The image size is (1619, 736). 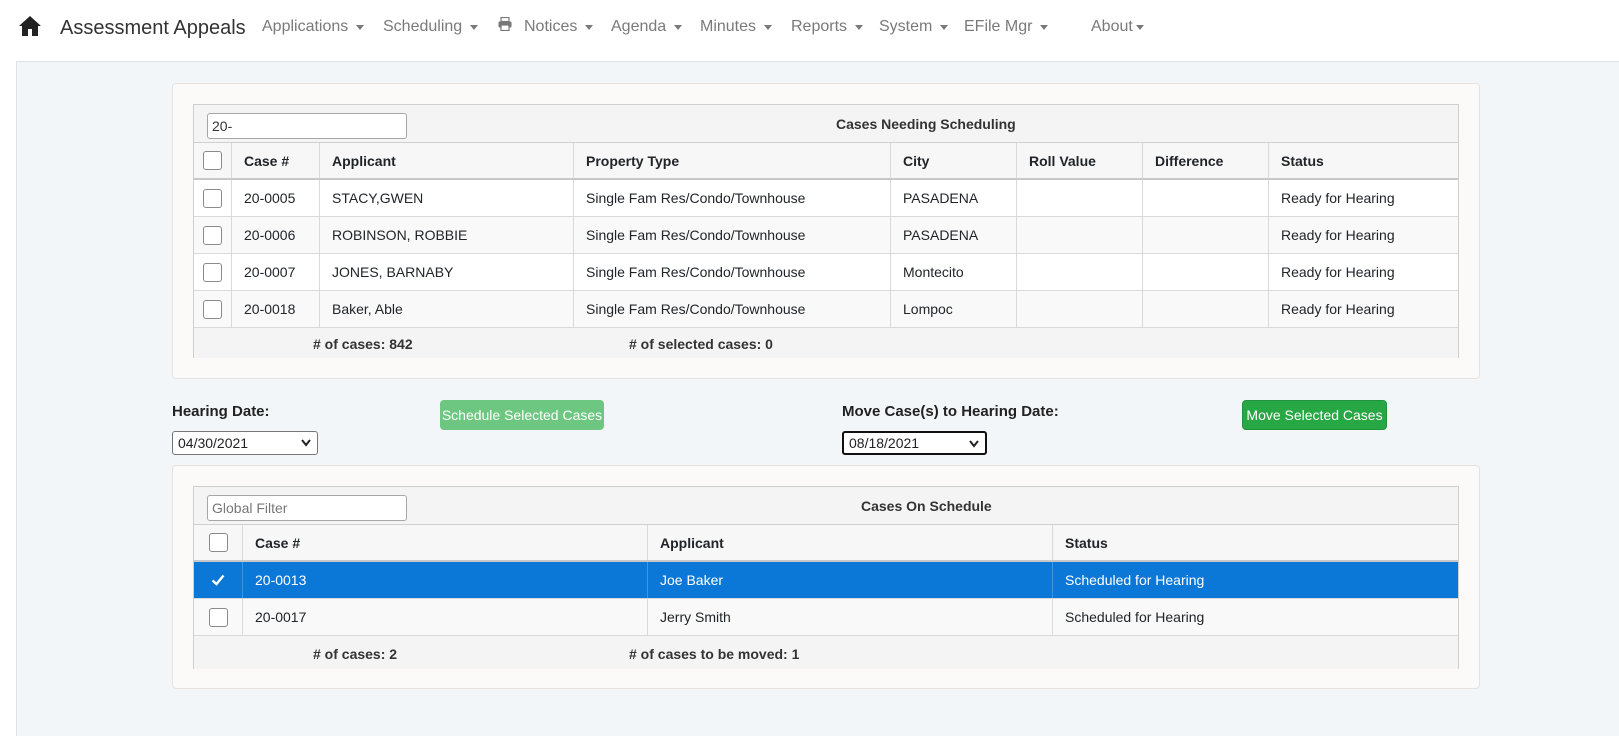 I want to click on nav-minutes-label: Minutes, so click(x=728, y=26).